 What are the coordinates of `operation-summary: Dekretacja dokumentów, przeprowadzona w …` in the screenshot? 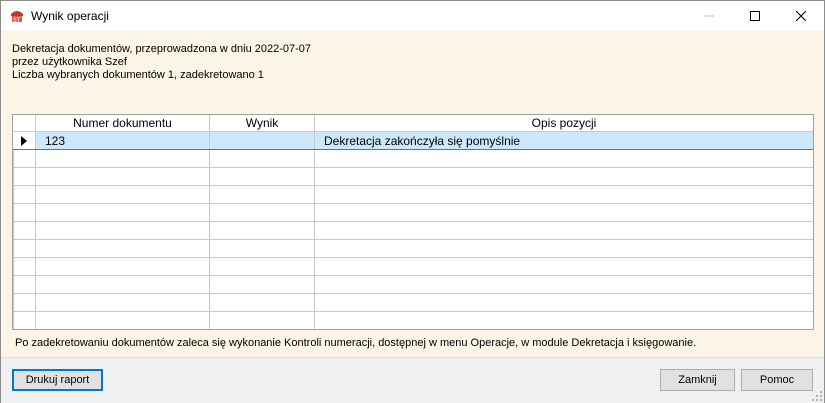 It's located at (161, 62).